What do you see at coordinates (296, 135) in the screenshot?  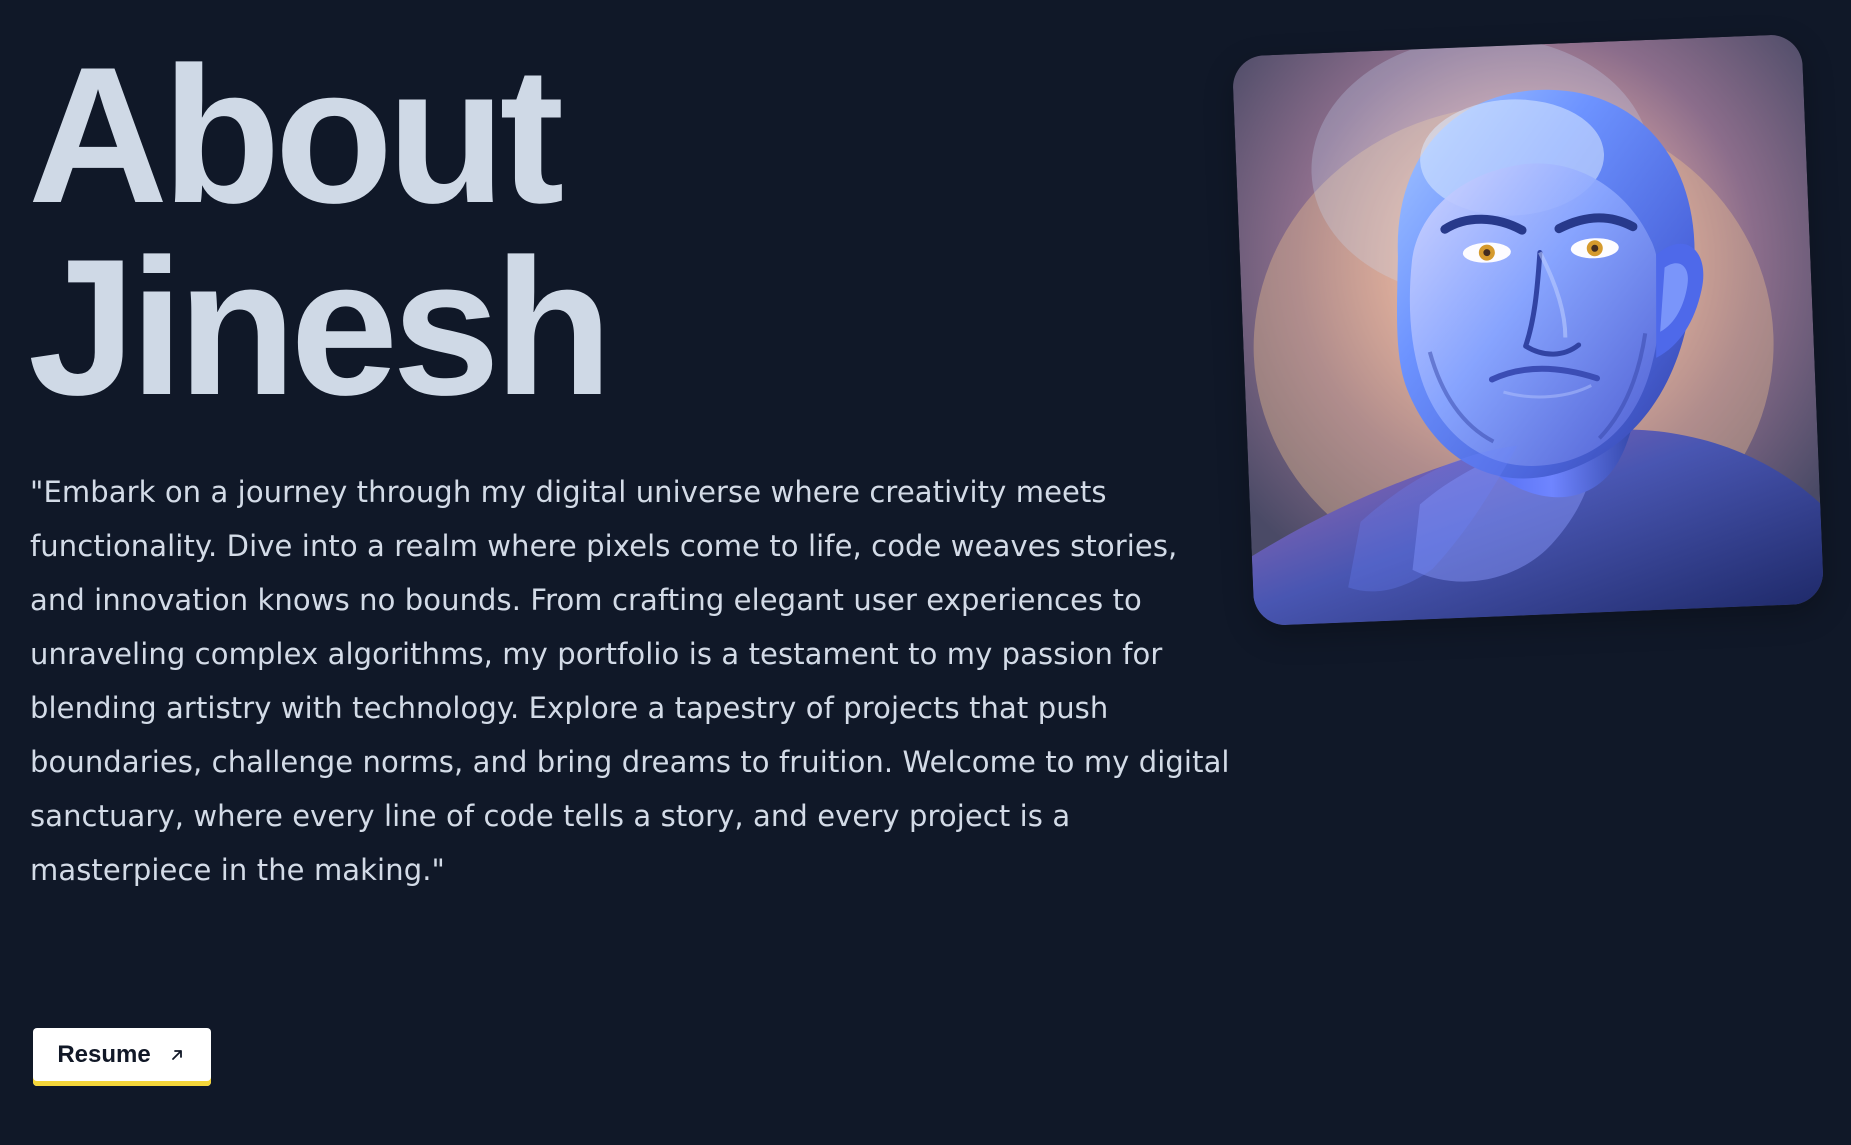 I see `page-title-line-1: About` at bounding box center [296, 135].